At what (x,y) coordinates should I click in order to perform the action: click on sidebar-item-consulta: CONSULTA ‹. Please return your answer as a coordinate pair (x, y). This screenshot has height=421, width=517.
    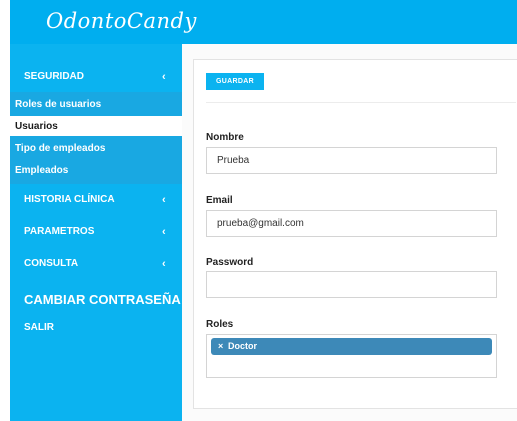
    Looking at the image, I should click on (96, 265).